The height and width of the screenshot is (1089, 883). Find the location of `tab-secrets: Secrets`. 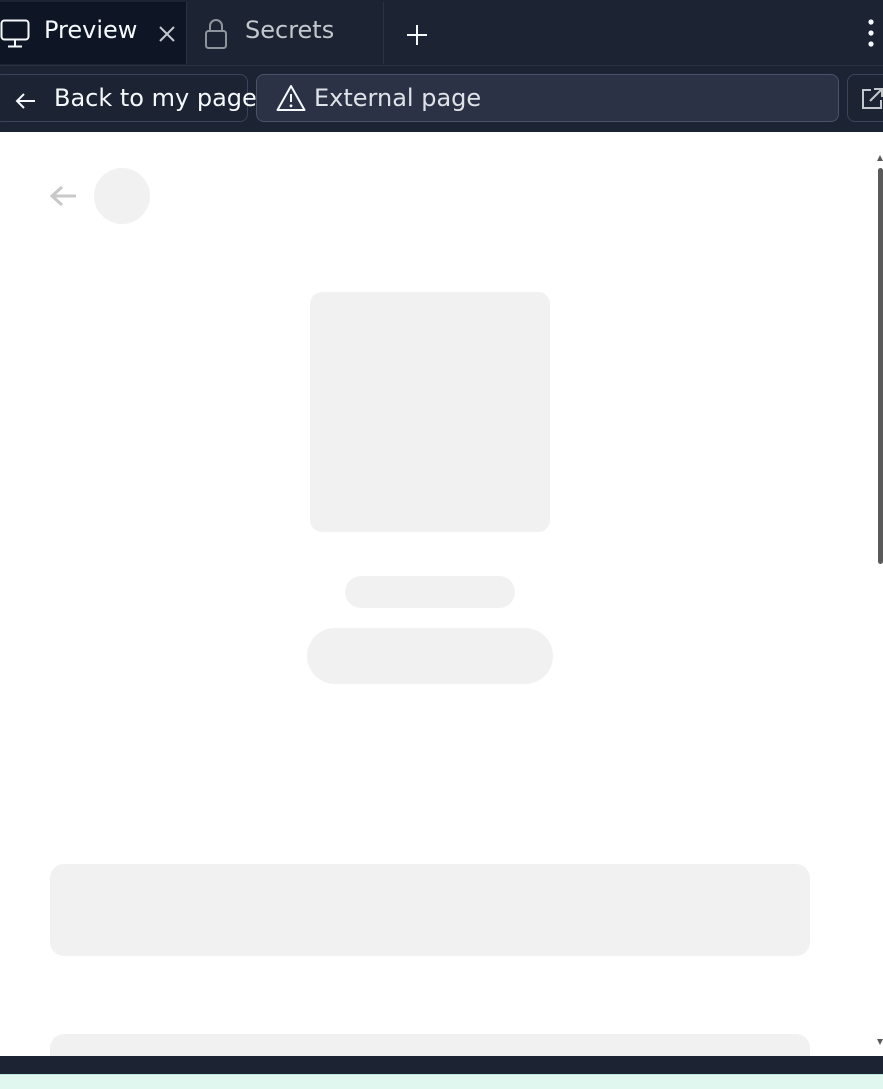

tab-secrets: Secrets is located at coordinates (286, 33).